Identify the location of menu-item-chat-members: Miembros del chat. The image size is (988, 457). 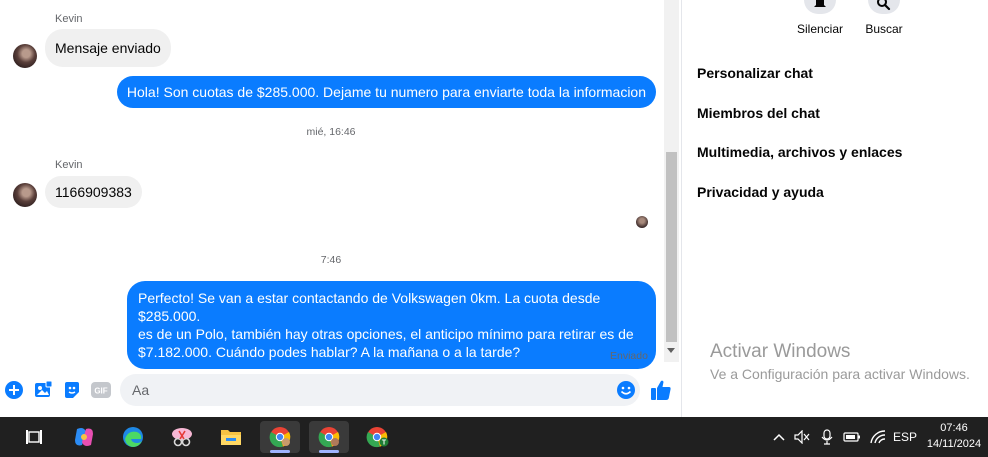
(758, 113).